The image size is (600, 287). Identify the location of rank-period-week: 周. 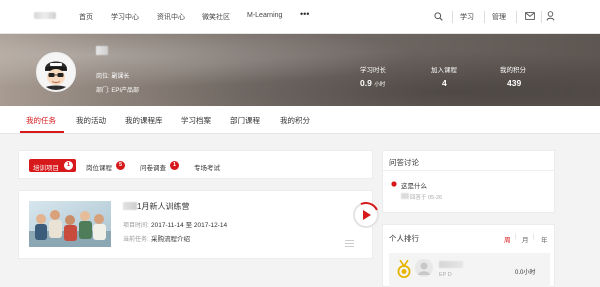
(507, 239).